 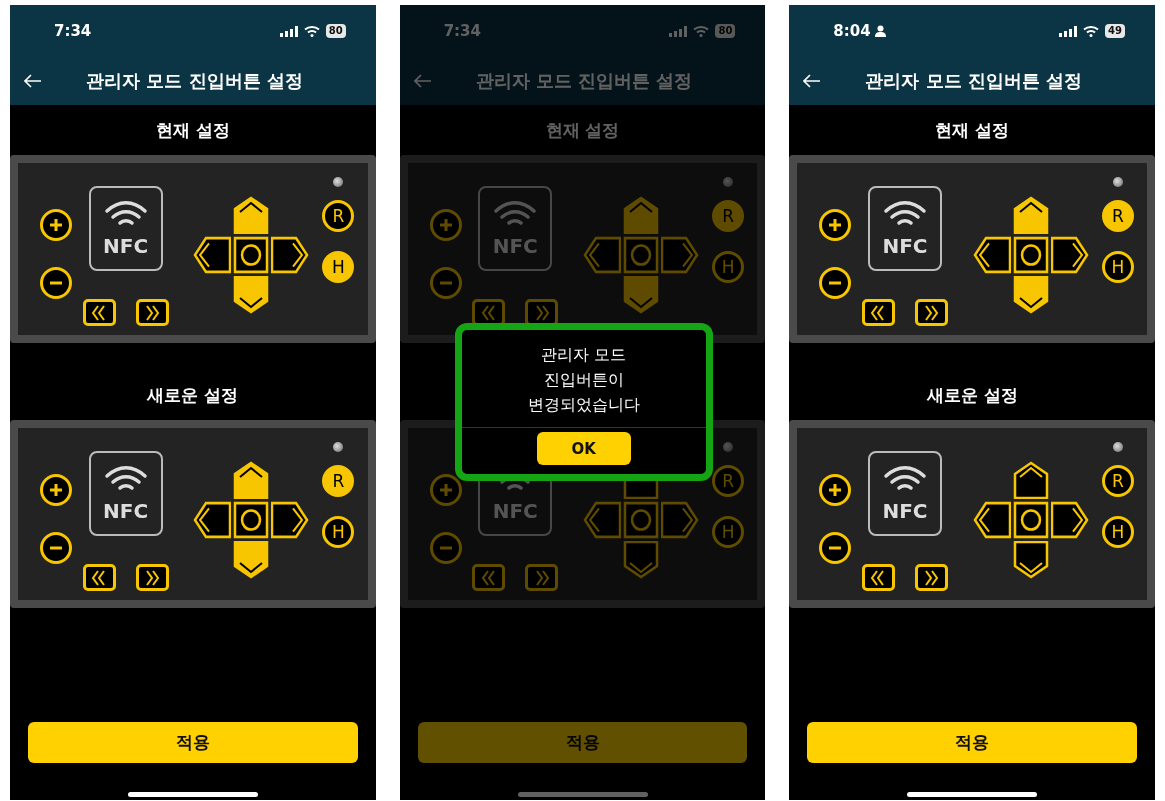 What do you see at coordinates (583, 448) in the screenshot?
I see `ok-button: OK` at bounding box center [583, 448].